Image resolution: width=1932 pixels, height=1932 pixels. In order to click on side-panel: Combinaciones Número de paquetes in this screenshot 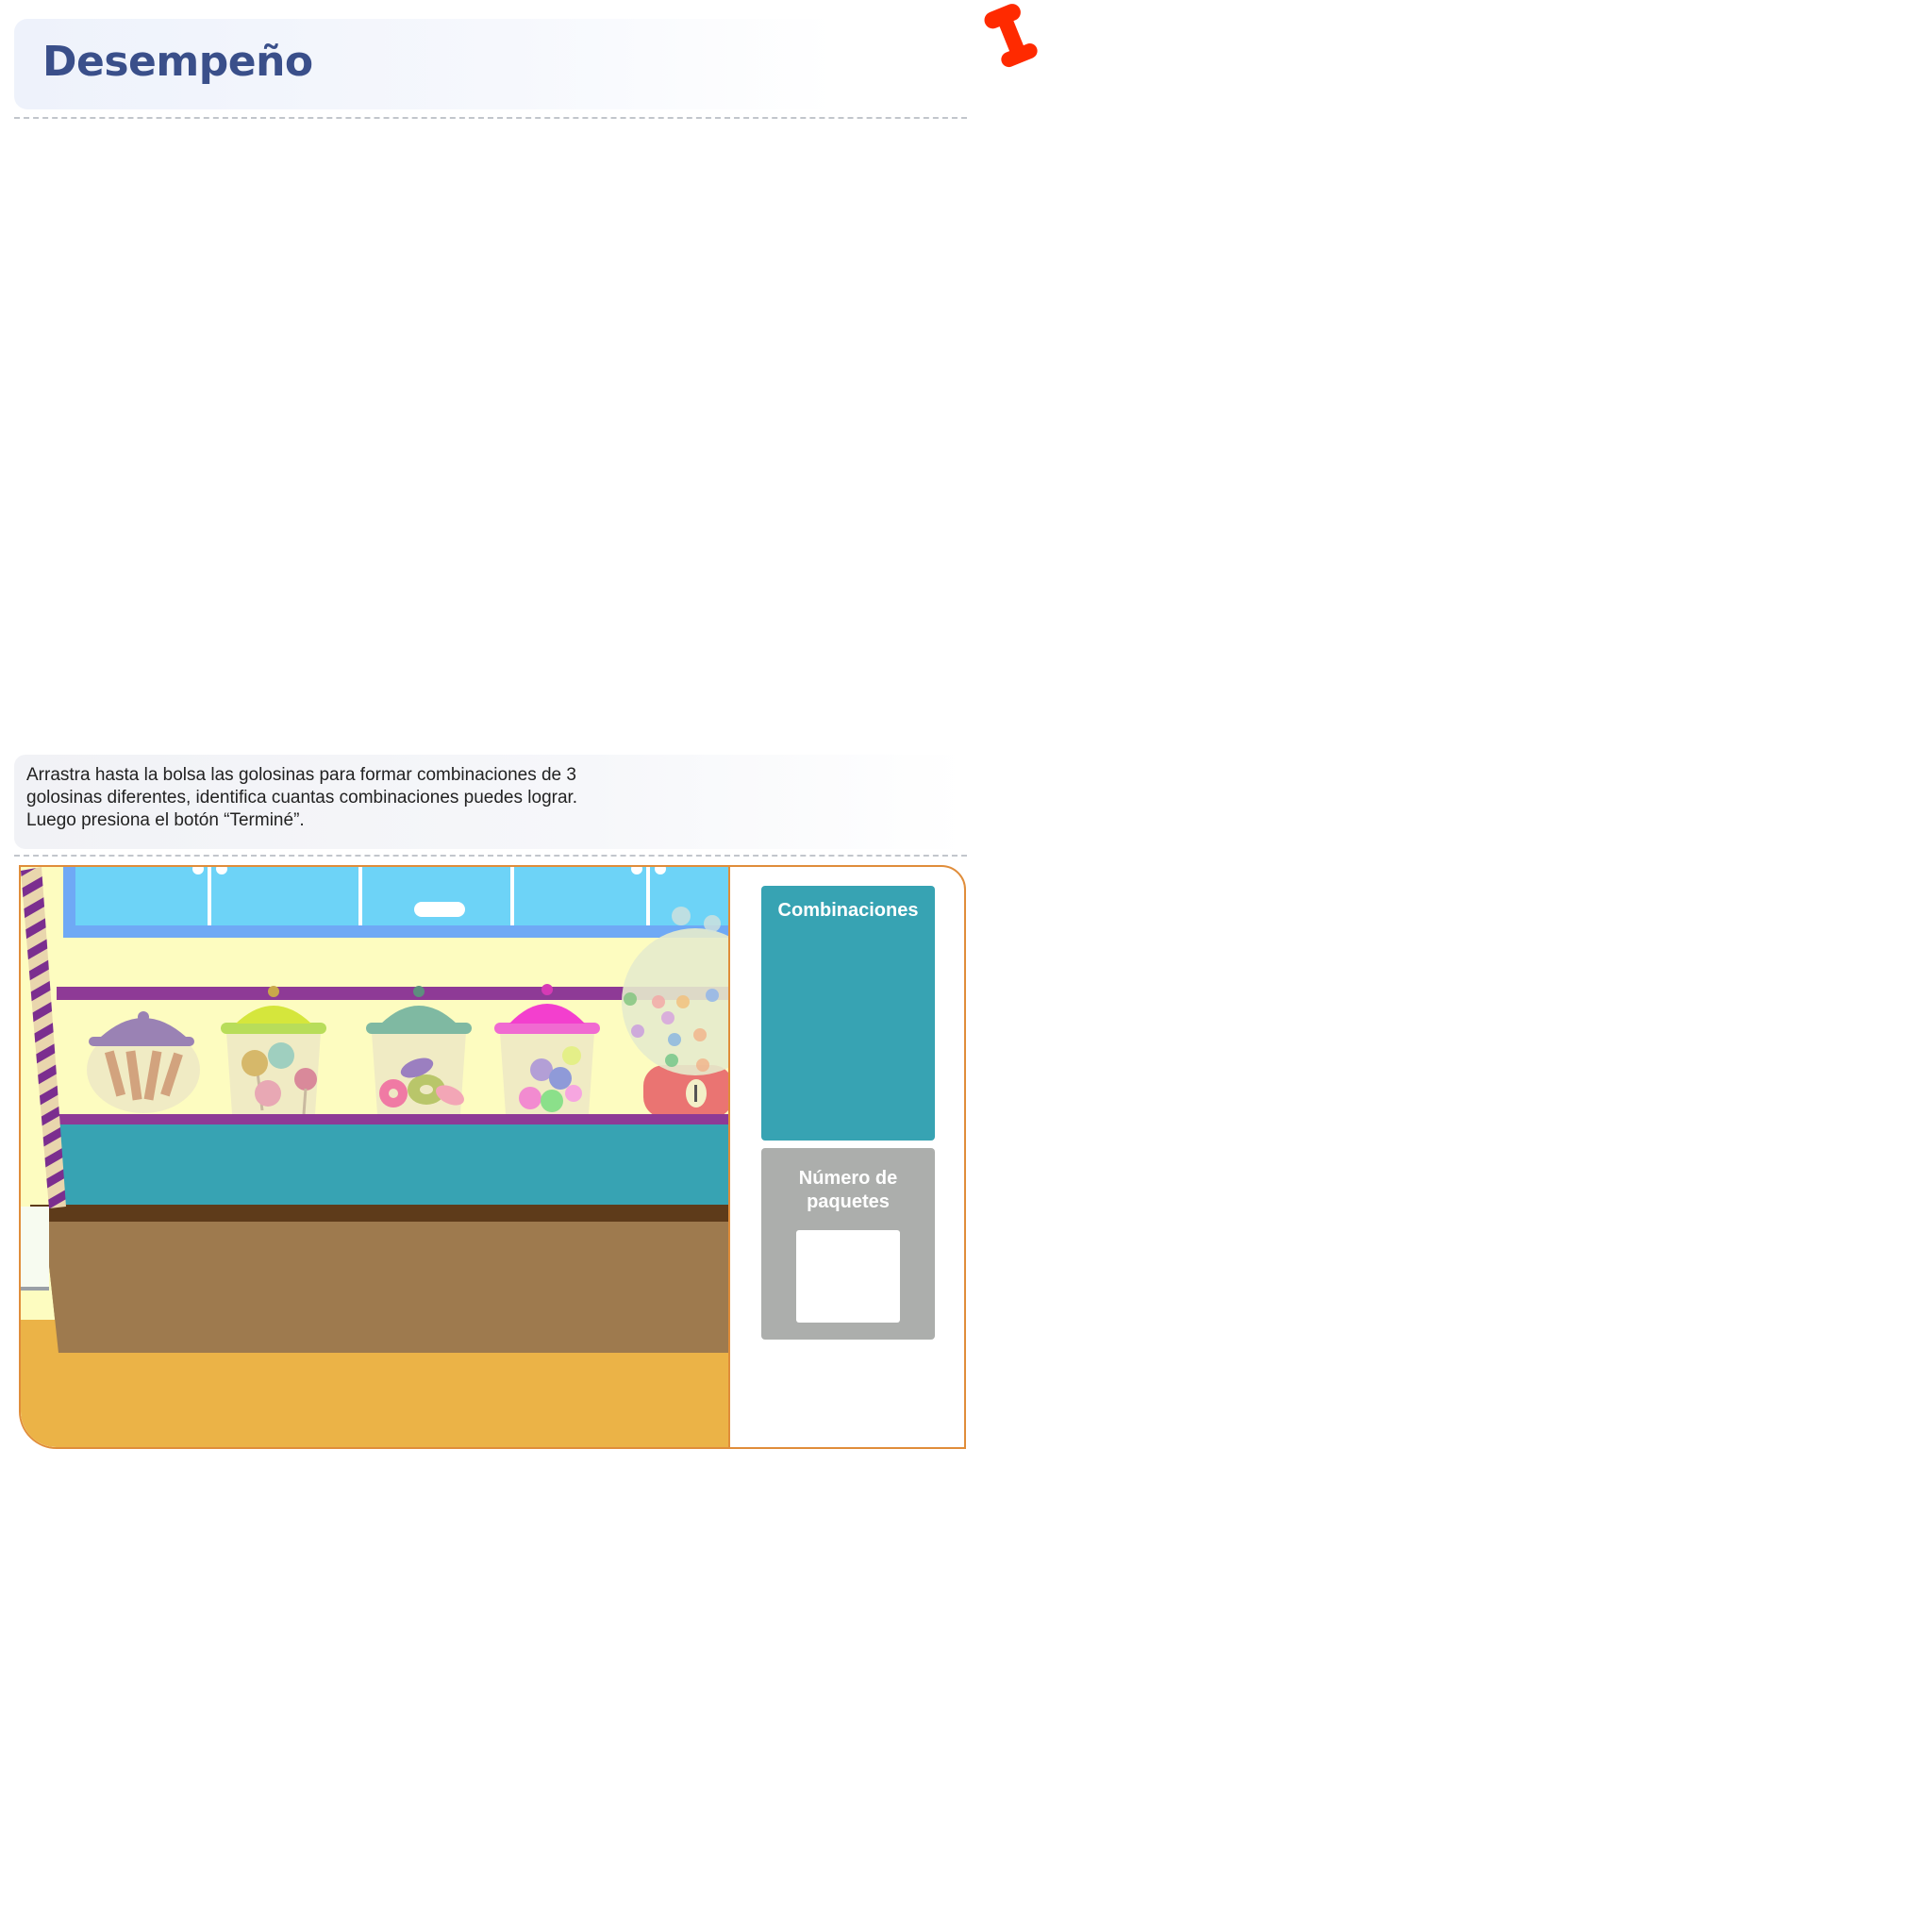, I will do `click(847, 1157)`.